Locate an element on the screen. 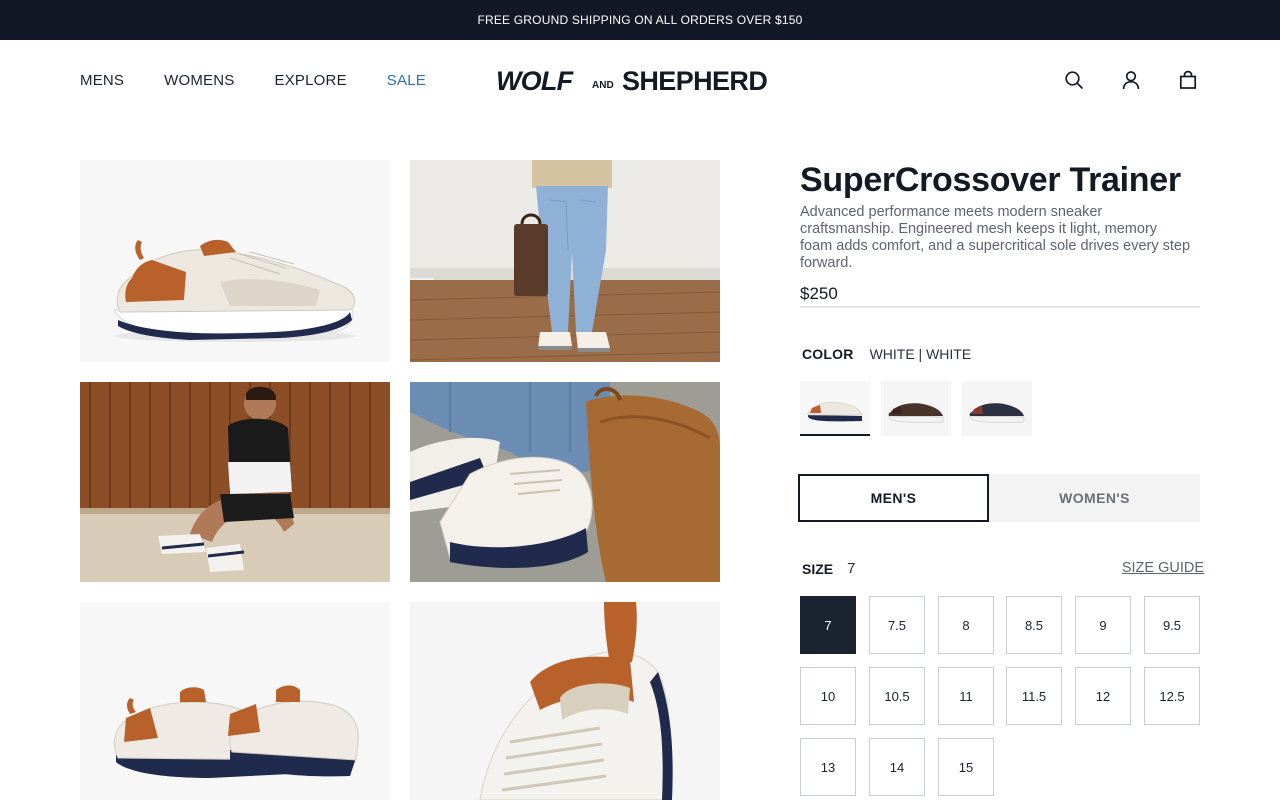  product-image-closeup-bag is located at coordinates (565, 482).